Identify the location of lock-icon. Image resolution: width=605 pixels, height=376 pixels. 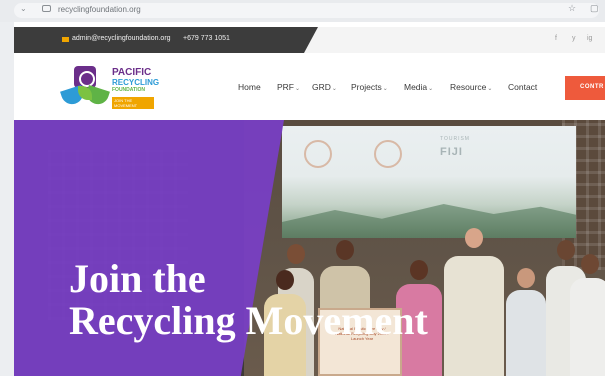
(46, 8).